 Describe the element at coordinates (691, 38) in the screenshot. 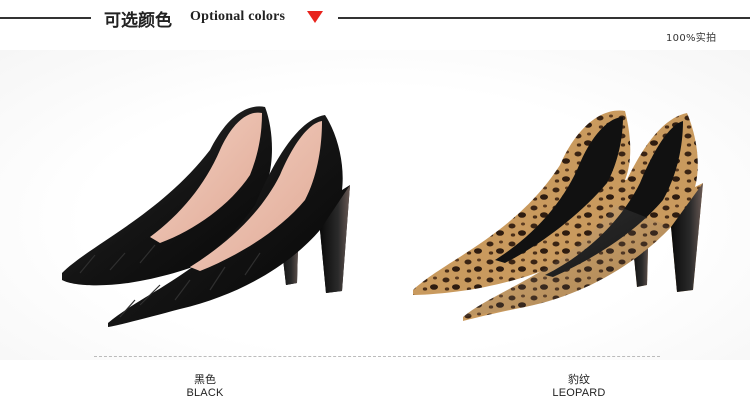

I see `real-shot-note: 100%实拍` at that location.